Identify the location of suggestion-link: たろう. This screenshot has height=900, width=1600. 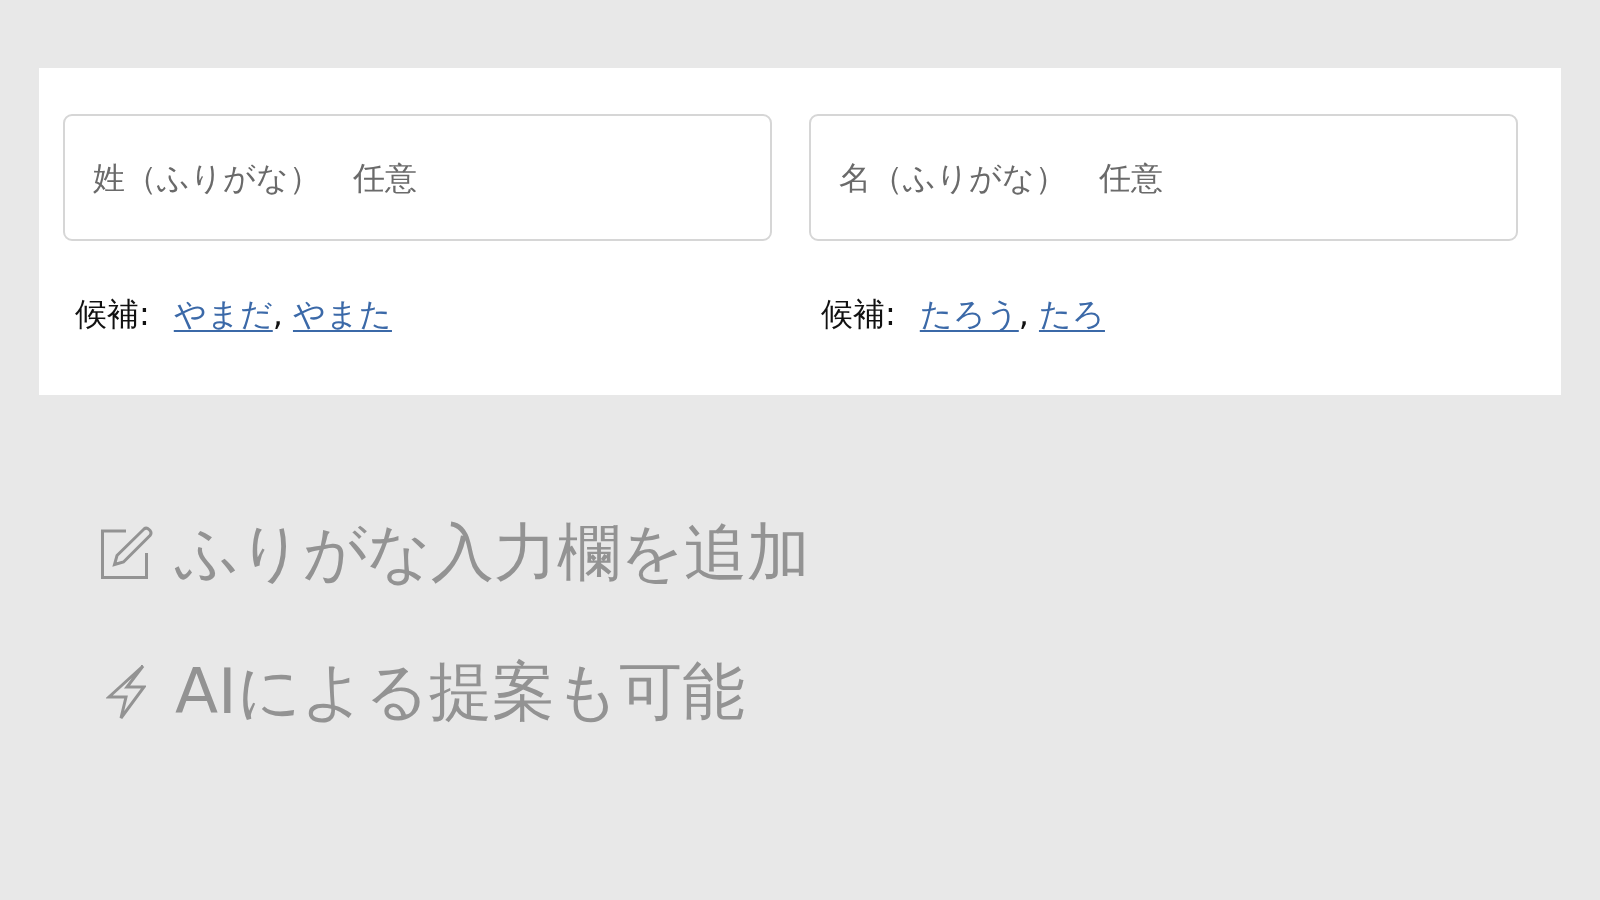
(969, 314).